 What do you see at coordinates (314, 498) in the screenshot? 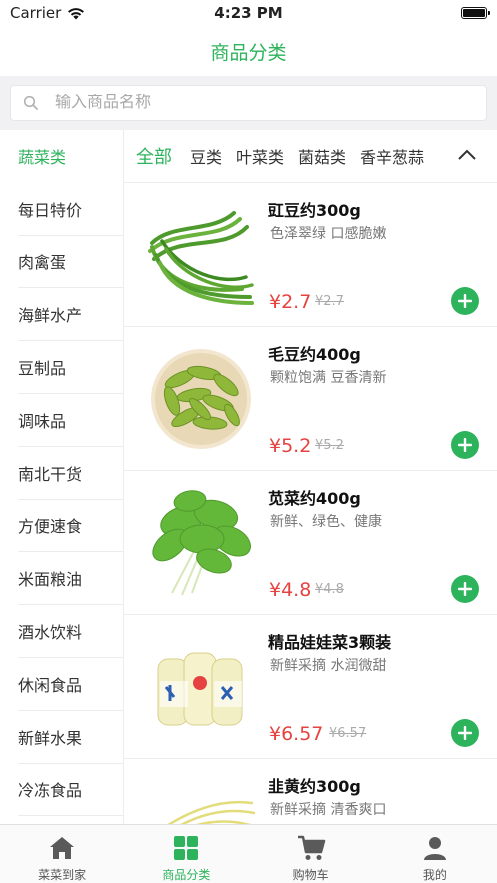
I see `product-name: 苋菜约400g` at bounding box center [314, 498].